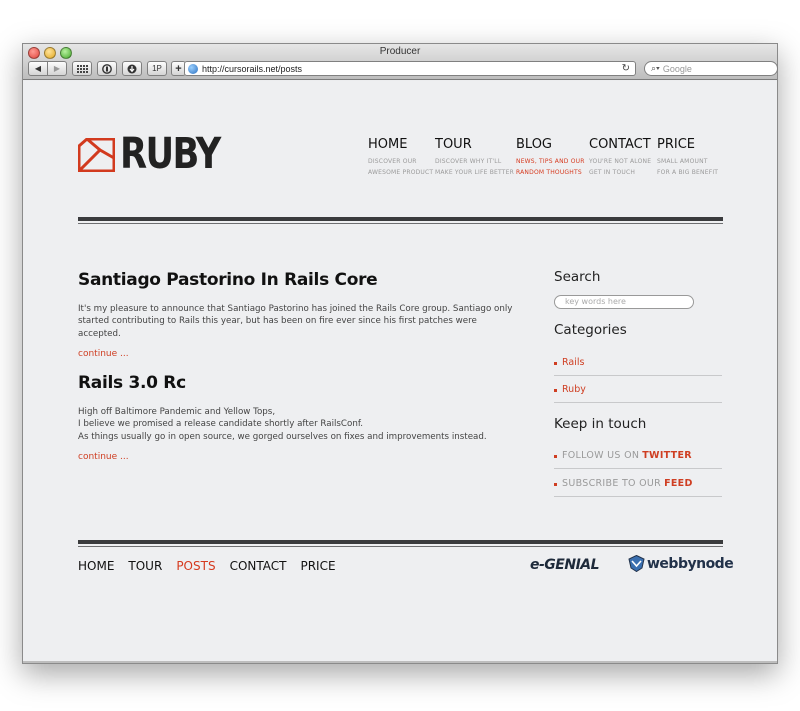 The image size is (800, 711). Describe the element at coordinates (195, 566) in the screenshot. I see `footer-link-posts: POSTS` at that location.